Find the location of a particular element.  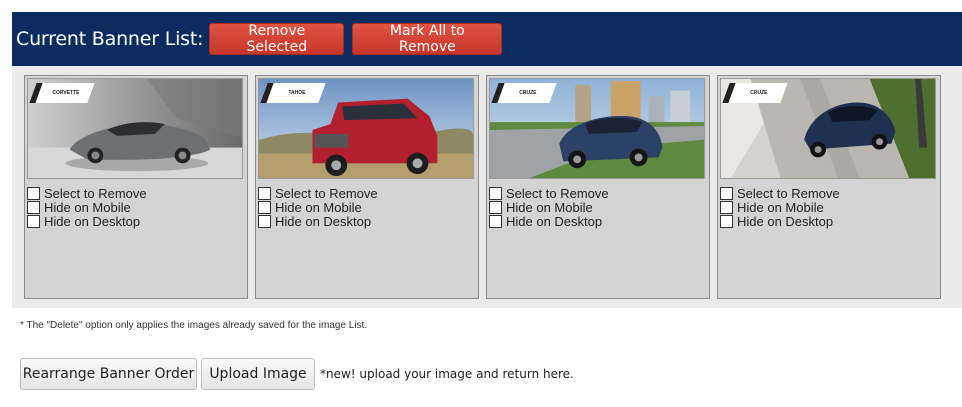

banner-image: TAHOE is located at coordinates (366, 128).